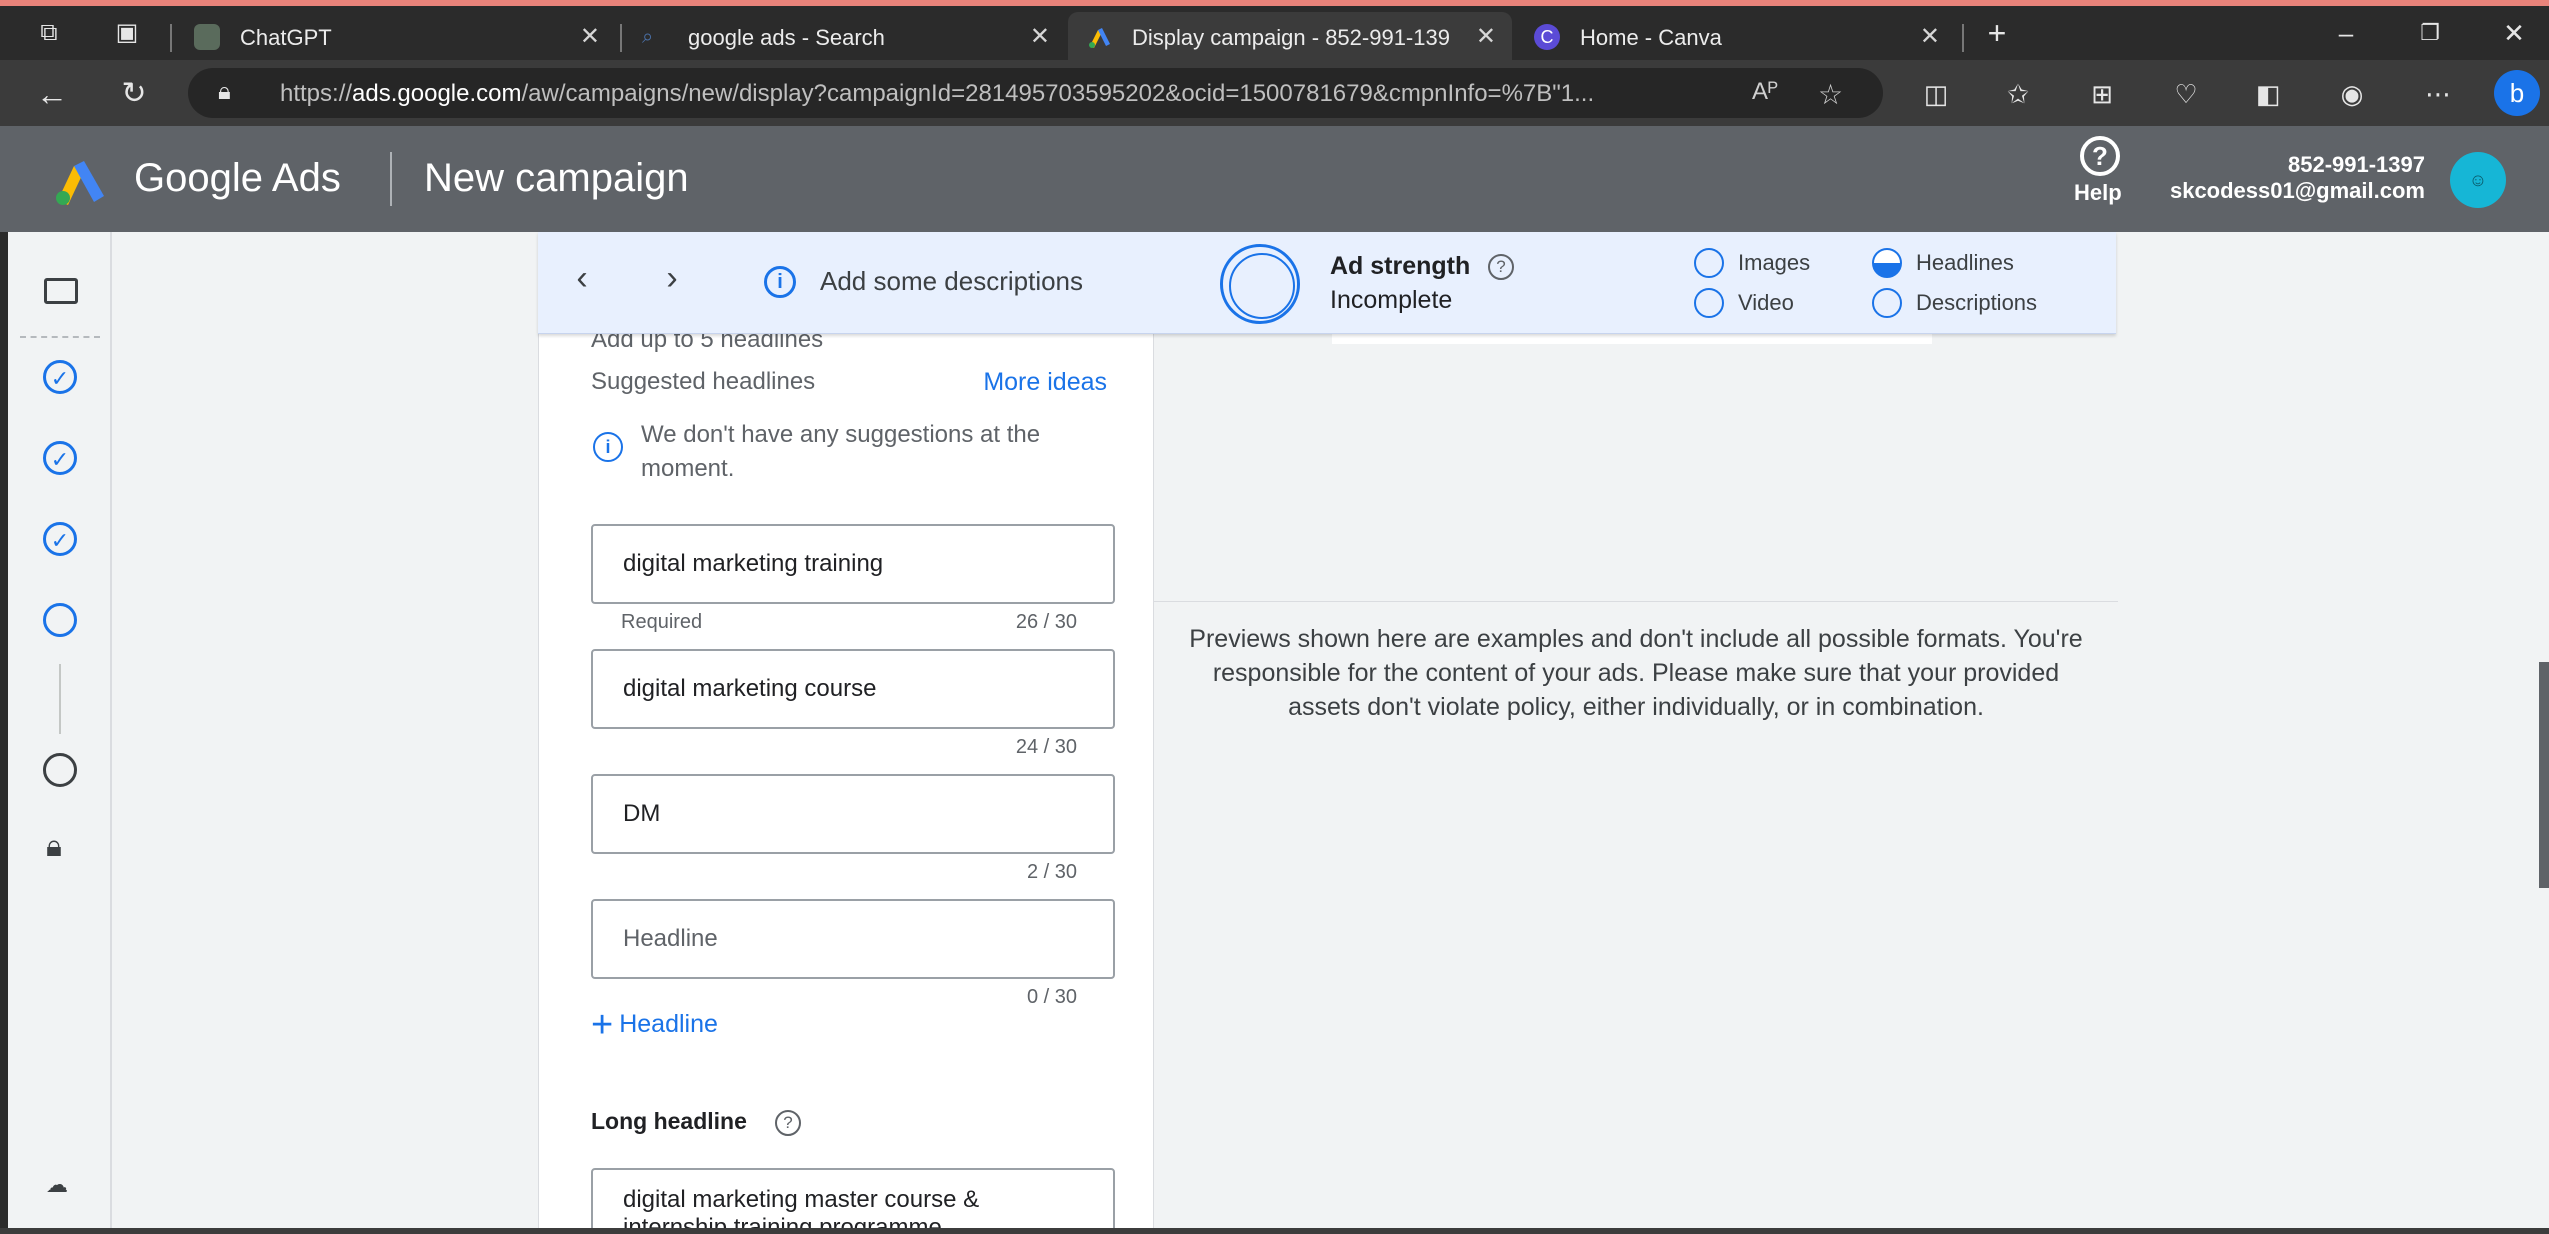 The width and height of the screenshot is (2549, 1234). What do you see at coordinates (1709, 303) in the screenshot?
I see `video-status-icon` at bounding box center [1709, 303].